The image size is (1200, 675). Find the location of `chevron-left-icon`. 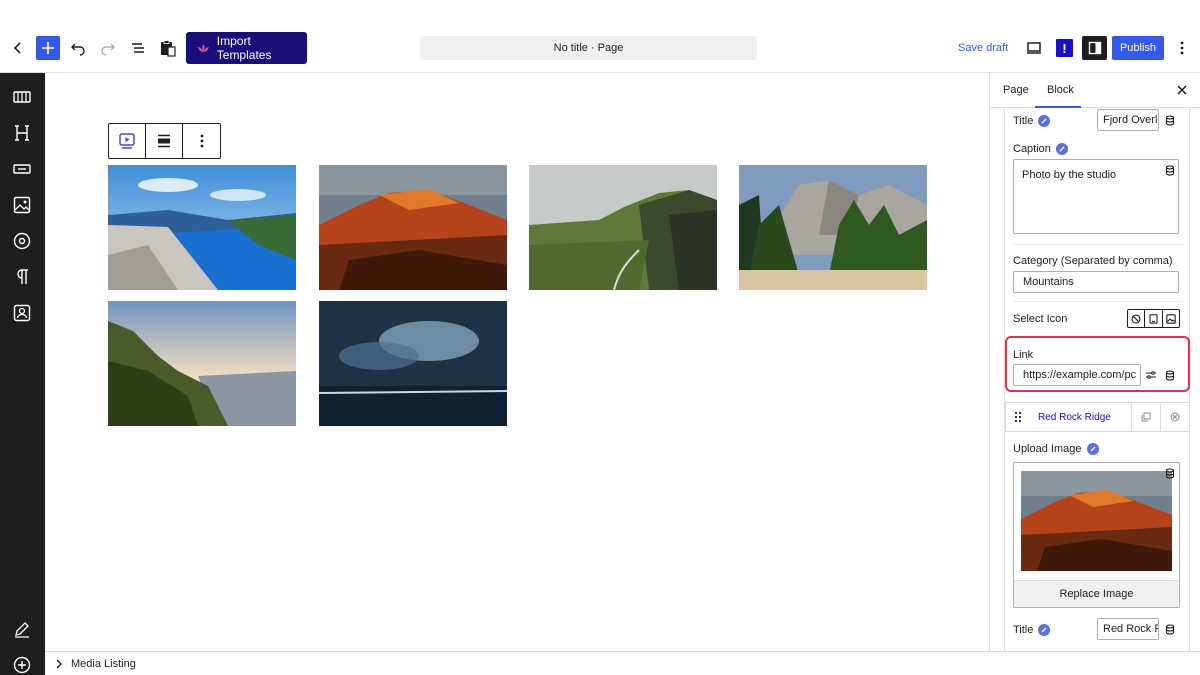

chevron-left-icon is located at coordinates (17, 48).